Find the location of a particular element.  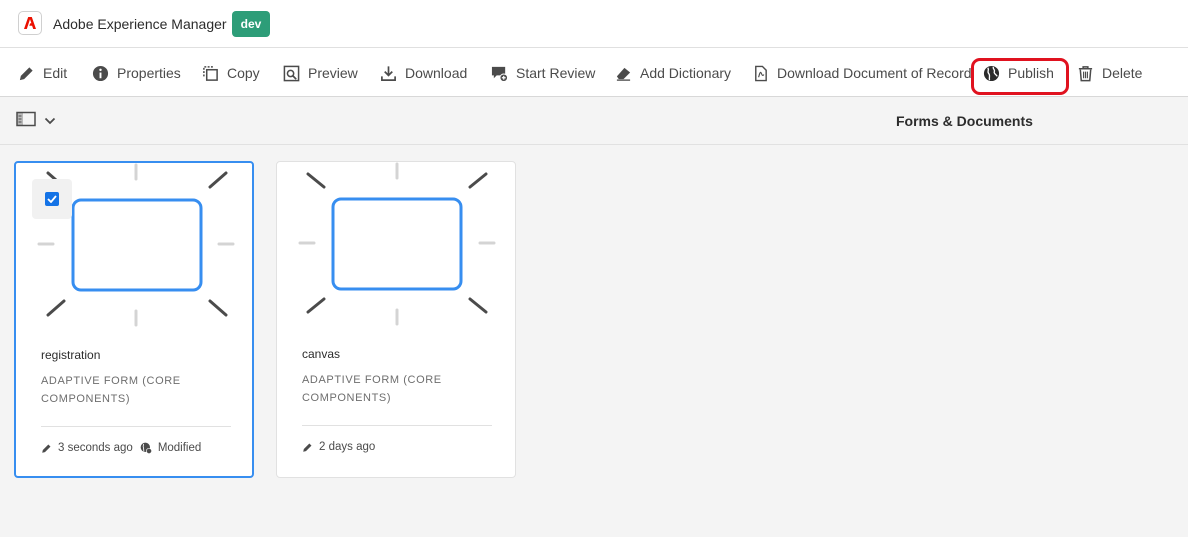

info-icon is located at coordinates (100, 73).